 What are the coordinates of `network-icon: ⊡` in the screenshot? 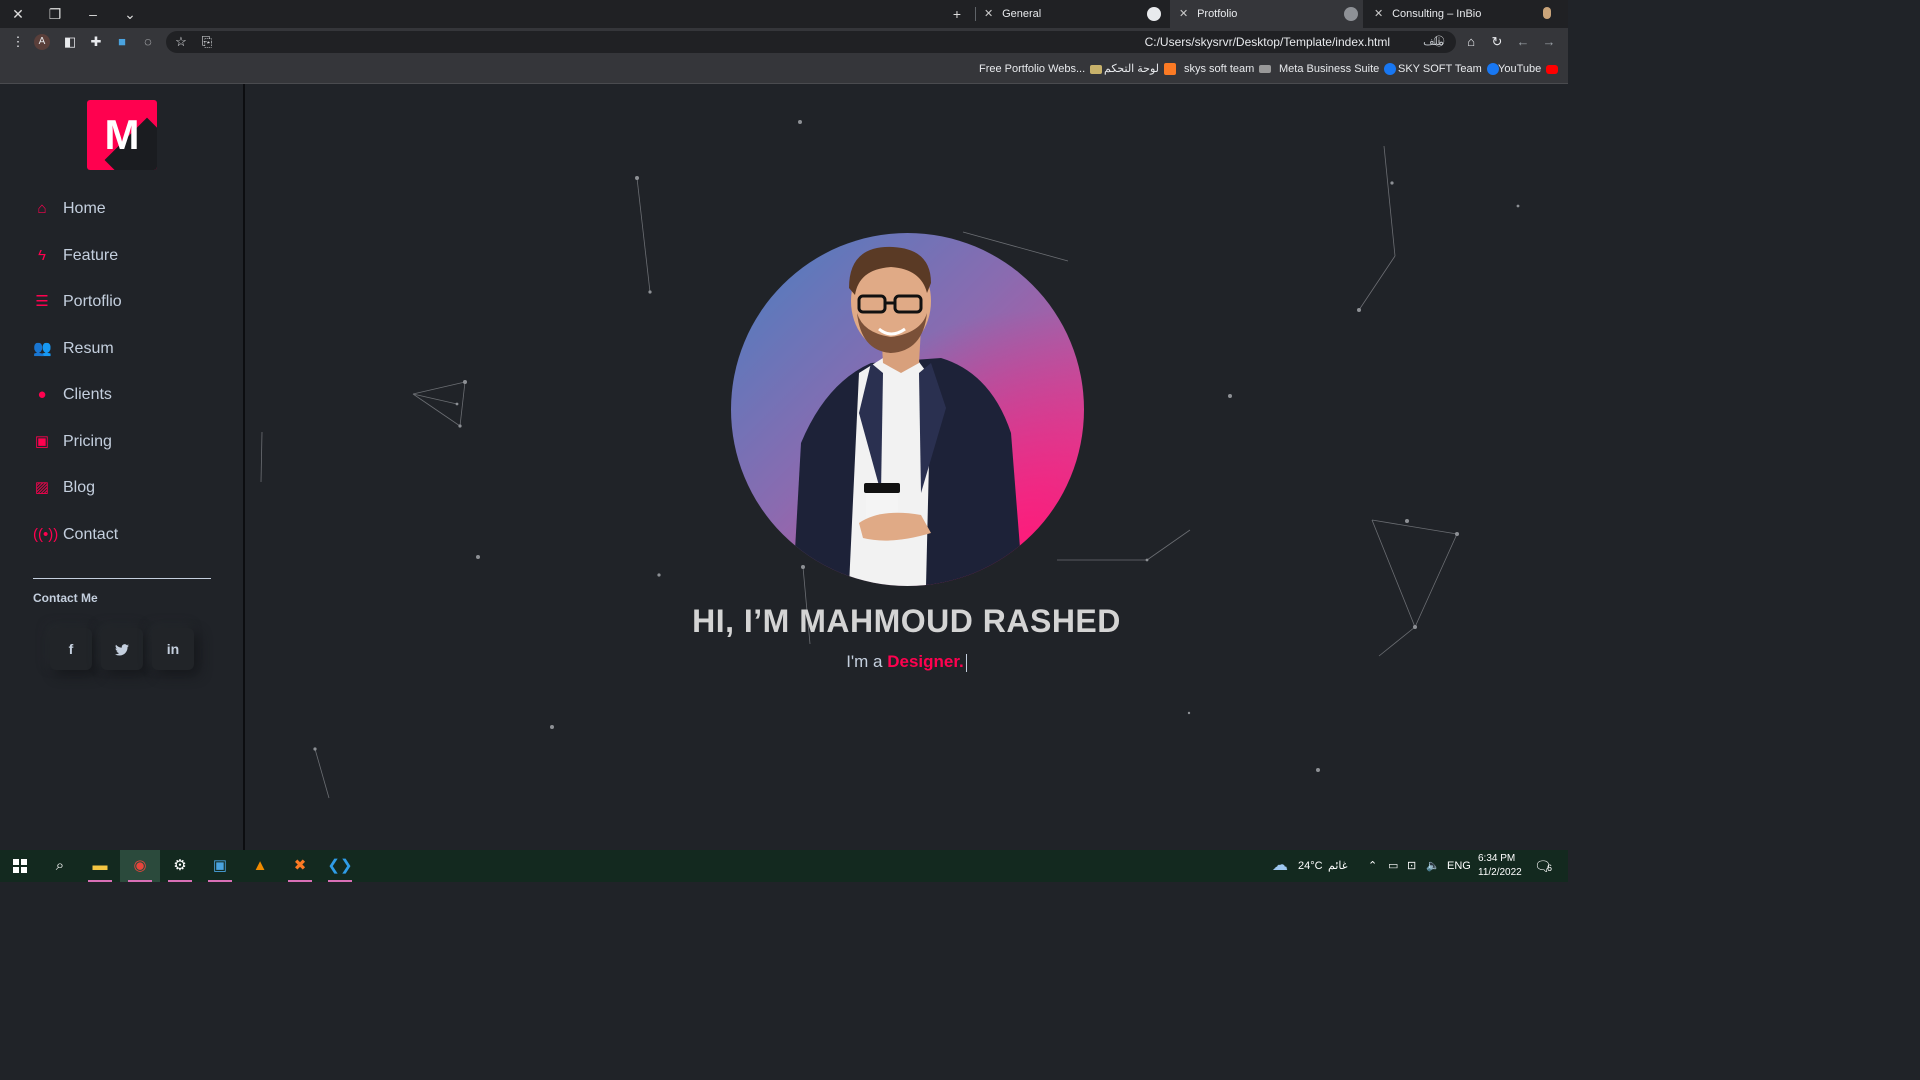 It's located at (1411, 866).